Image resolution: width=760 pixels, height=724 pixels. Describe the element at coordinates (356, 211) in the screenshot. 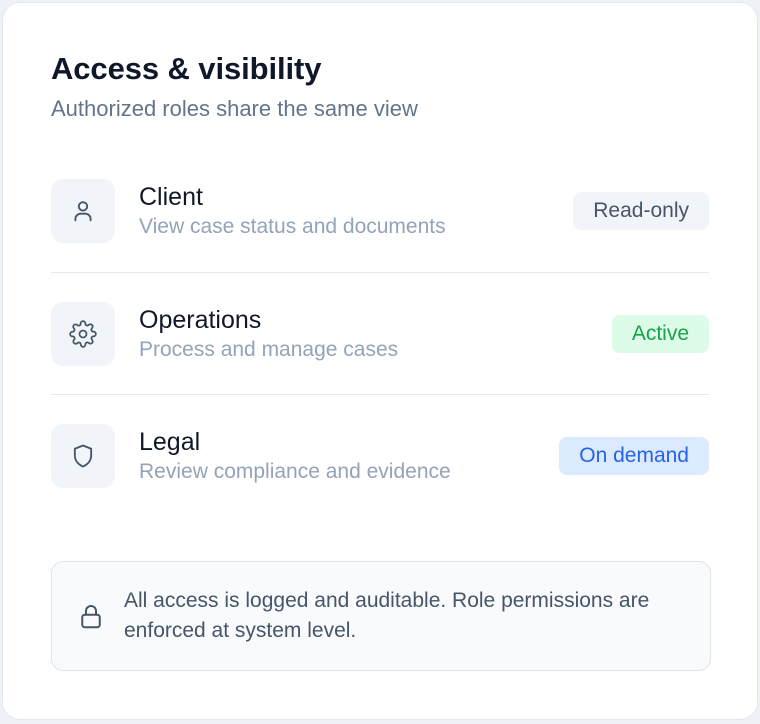

I see `role-text: Client View case status and documents` at that location.